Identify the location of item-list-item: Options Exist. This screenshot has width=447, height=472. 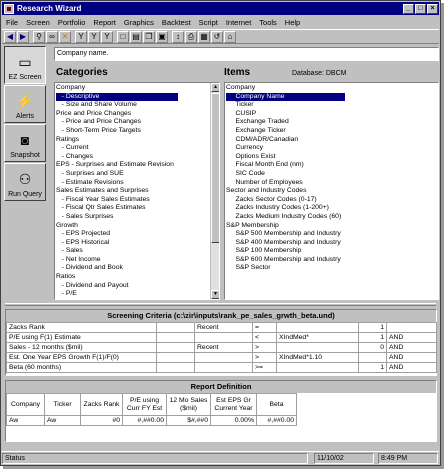
(285, 157).